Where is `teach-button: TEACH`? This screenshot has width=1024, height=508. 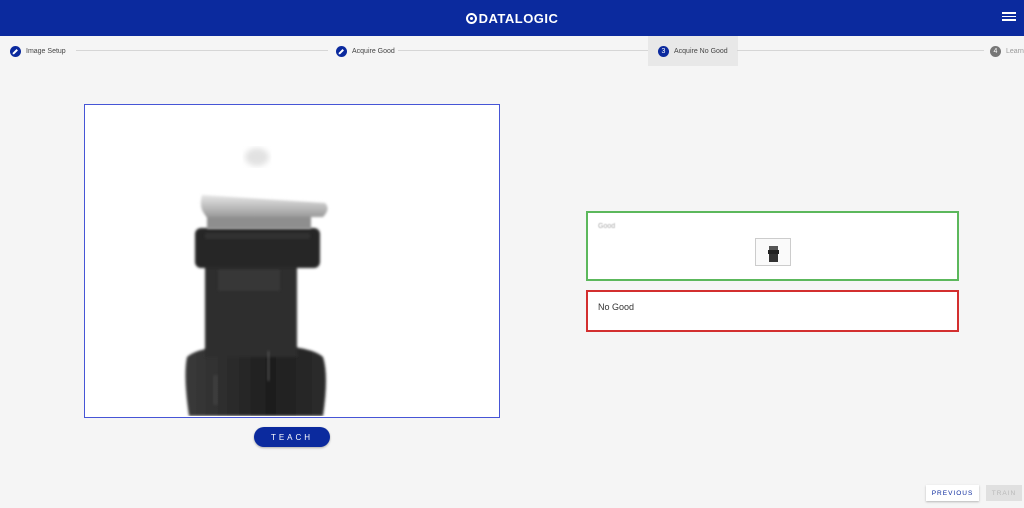 teach-button: TEACH is located at coordinates (292, 437).